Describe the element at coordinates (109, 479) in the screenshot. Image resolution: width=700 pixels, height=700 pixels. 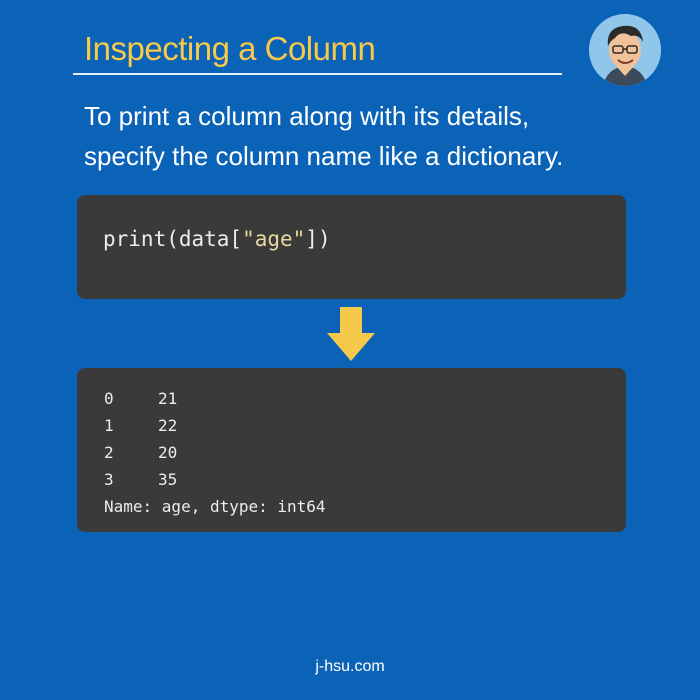
I see `row-index: 3` at that location.